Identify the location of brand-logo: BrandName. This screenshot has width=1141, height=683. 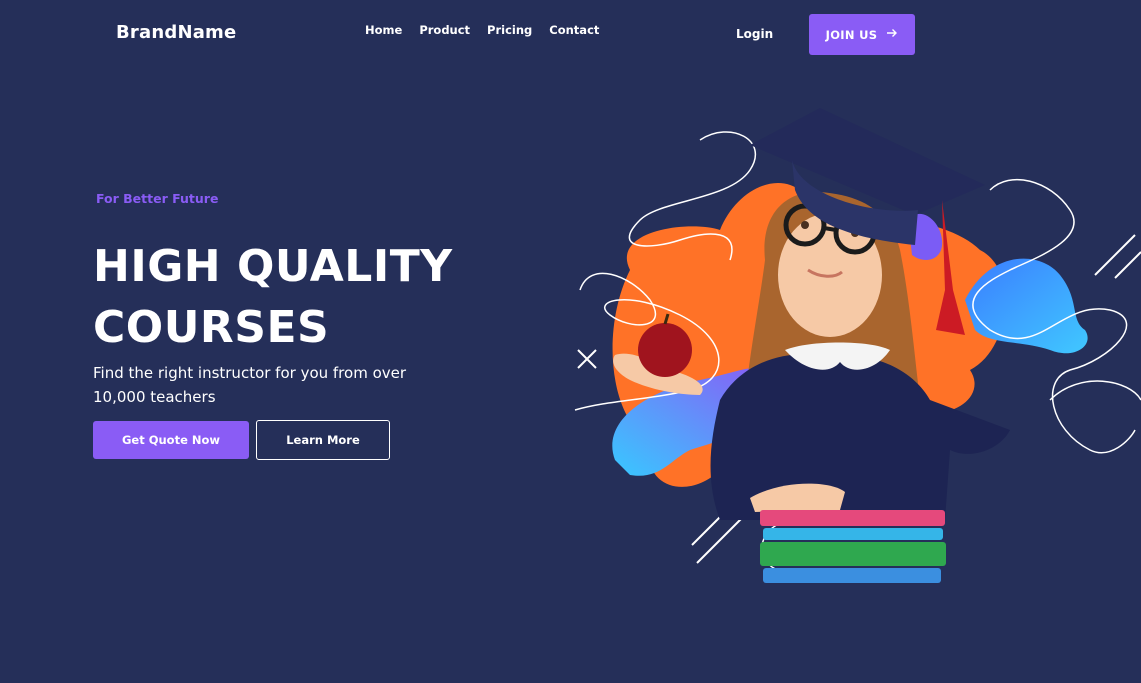
(176, 32).